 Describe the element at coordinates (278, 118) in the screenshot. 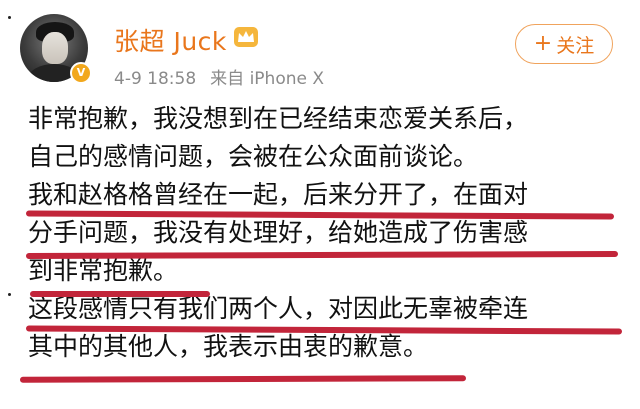

I see `post-line: 非常抱歉，我没想到在已经结束恋爱关系后，` at that location.